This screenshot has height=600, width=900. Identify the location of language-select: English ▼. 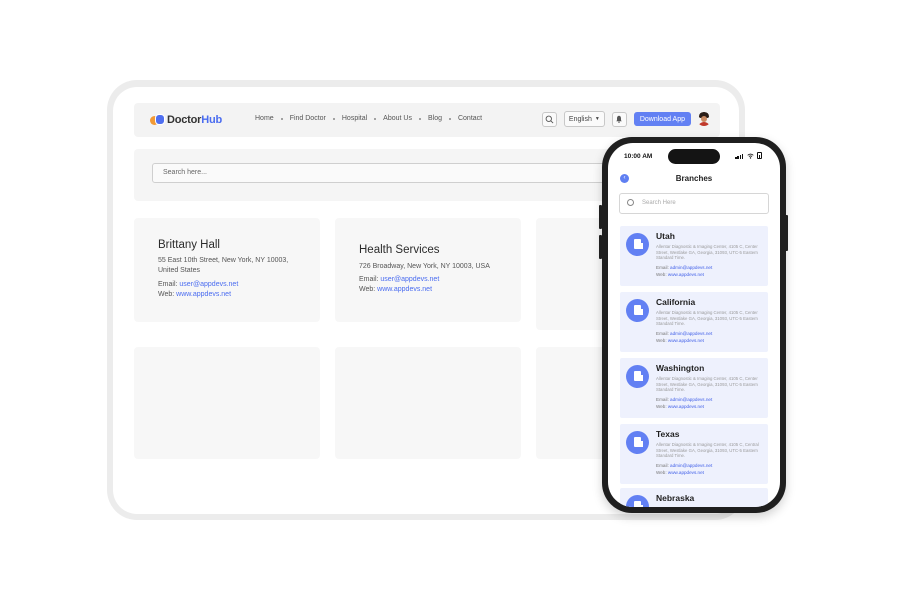
(584, 119).